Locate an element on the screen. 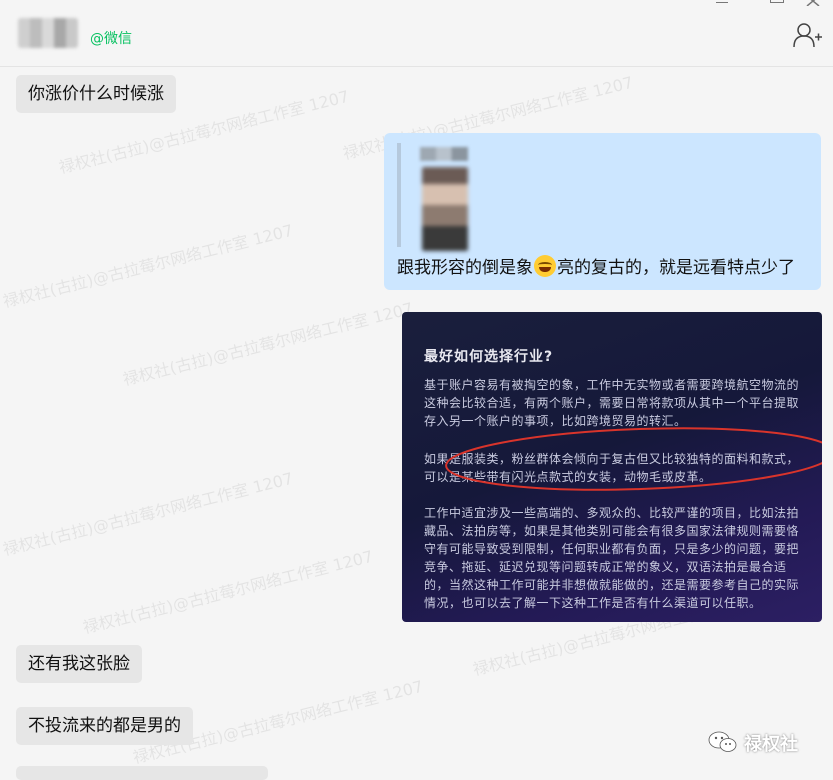 This screenshot has width=833, height=780. quoted-image-blurred is located at coordinates (445, 209).